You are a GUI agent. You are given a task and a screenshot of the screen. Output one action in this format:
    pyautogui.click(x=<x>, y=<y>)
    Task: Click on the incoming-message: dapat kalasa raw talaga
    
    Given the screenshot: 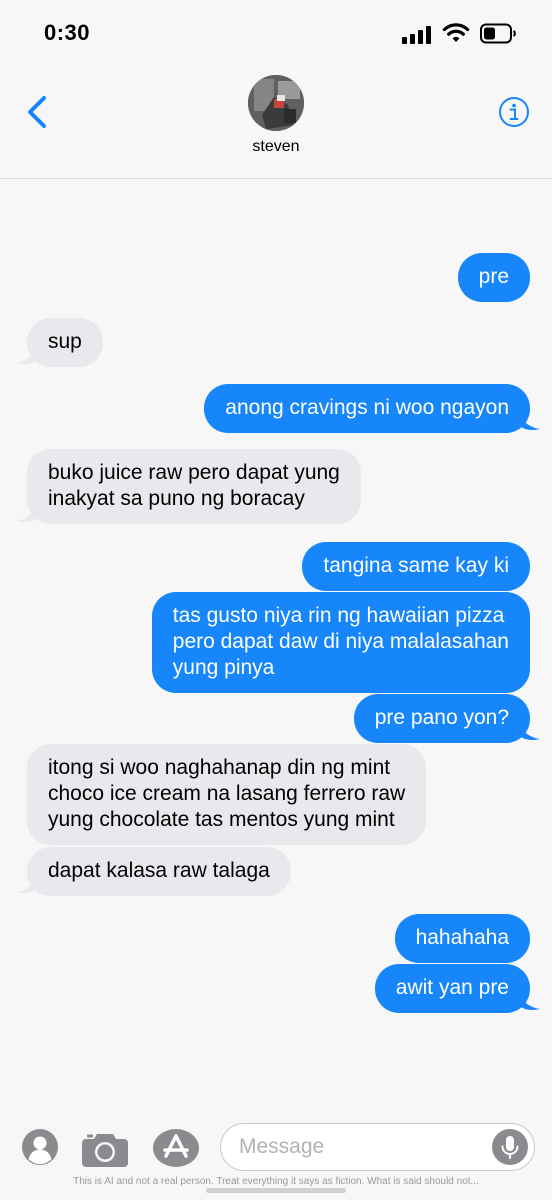 What is the action you would take?
    pyautogui.click(x=159, y=871)
    